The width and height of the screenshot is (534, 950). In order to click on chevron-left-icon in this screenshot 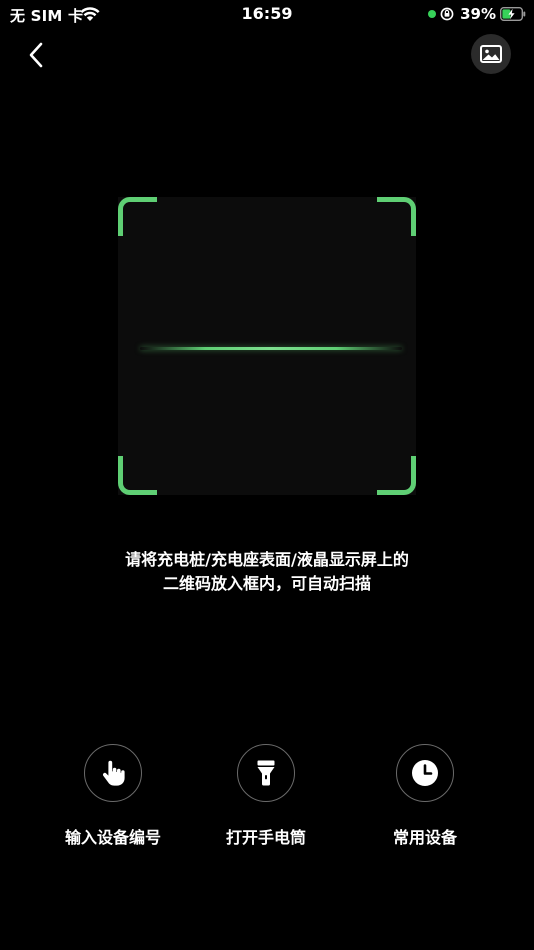, I will do `click(36, 55)`.